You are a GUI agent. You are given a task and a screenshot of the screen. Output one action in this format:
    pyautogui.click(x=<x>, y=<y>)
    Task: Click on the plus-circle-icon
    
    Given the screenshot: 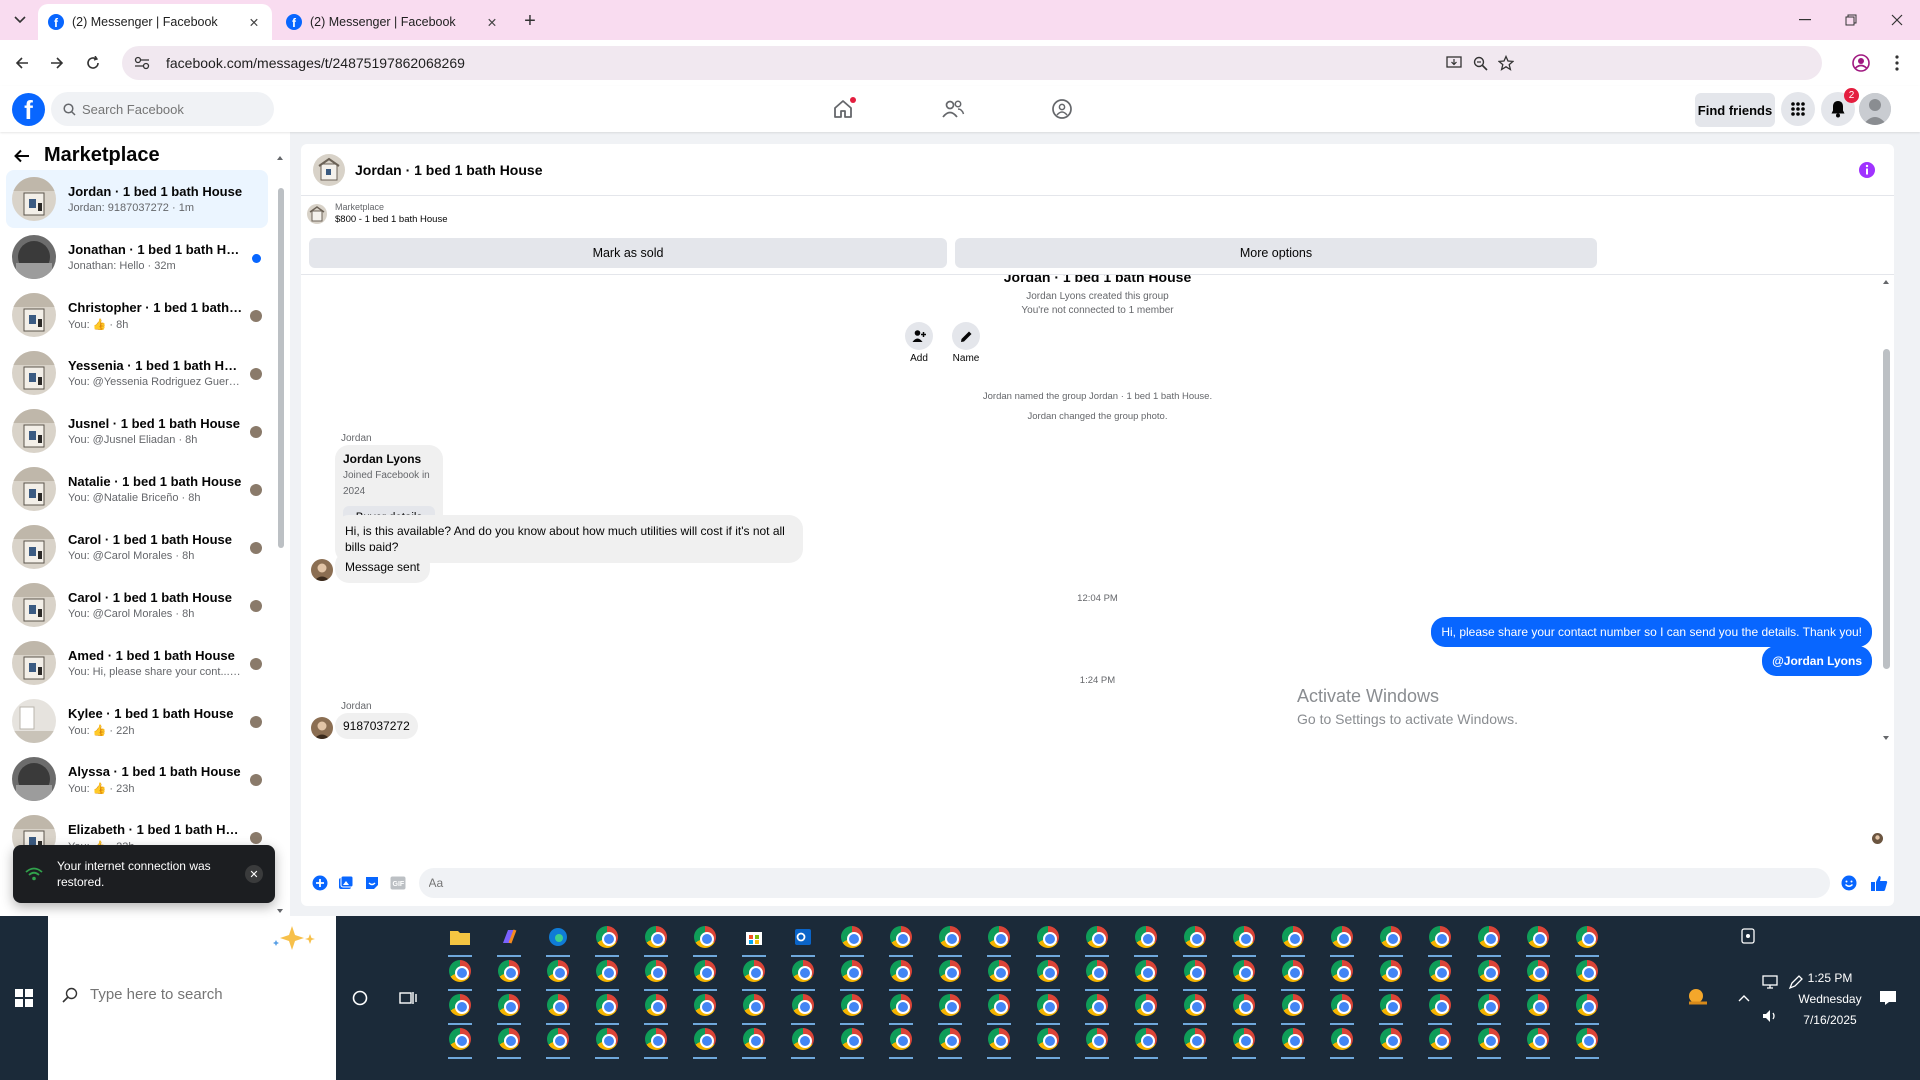 What is the action you would take?
    pyautogui.click(x=320, y=883)
    